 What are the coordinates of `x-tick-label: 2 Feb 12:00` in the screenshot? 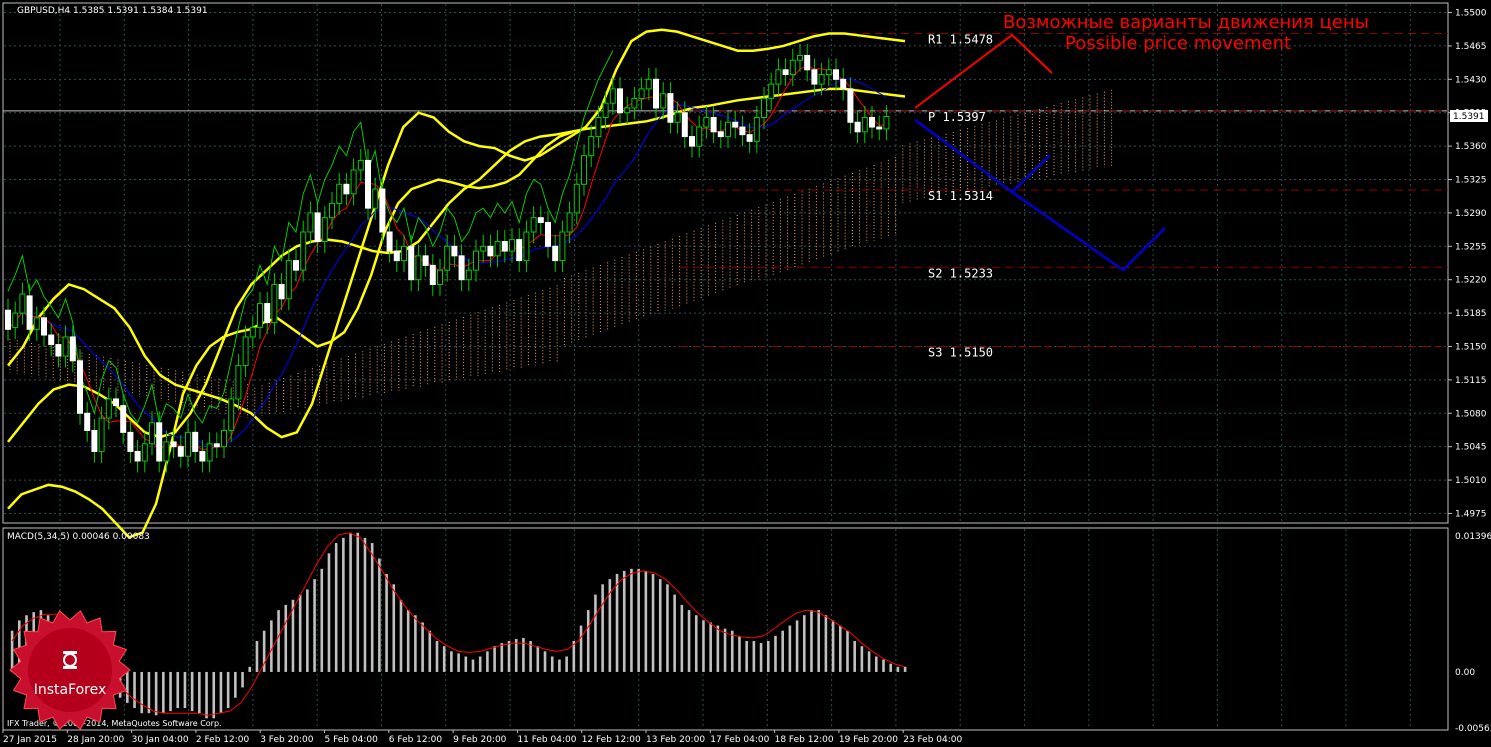 It's located at (223, 740).